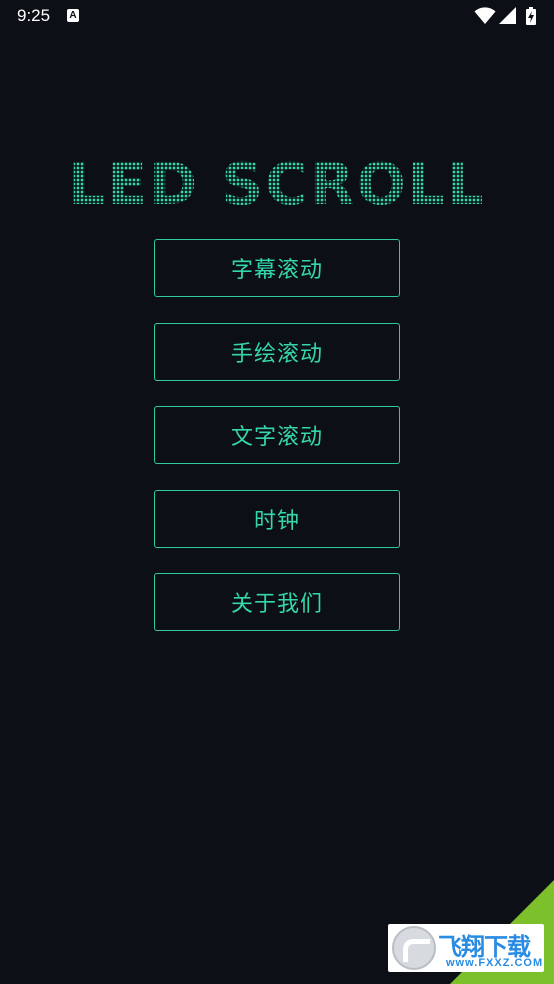  What do you see at coordinates (34, 15) in the screenshot?
I see `status-time: 9:25` at bounding box center [34, 15].